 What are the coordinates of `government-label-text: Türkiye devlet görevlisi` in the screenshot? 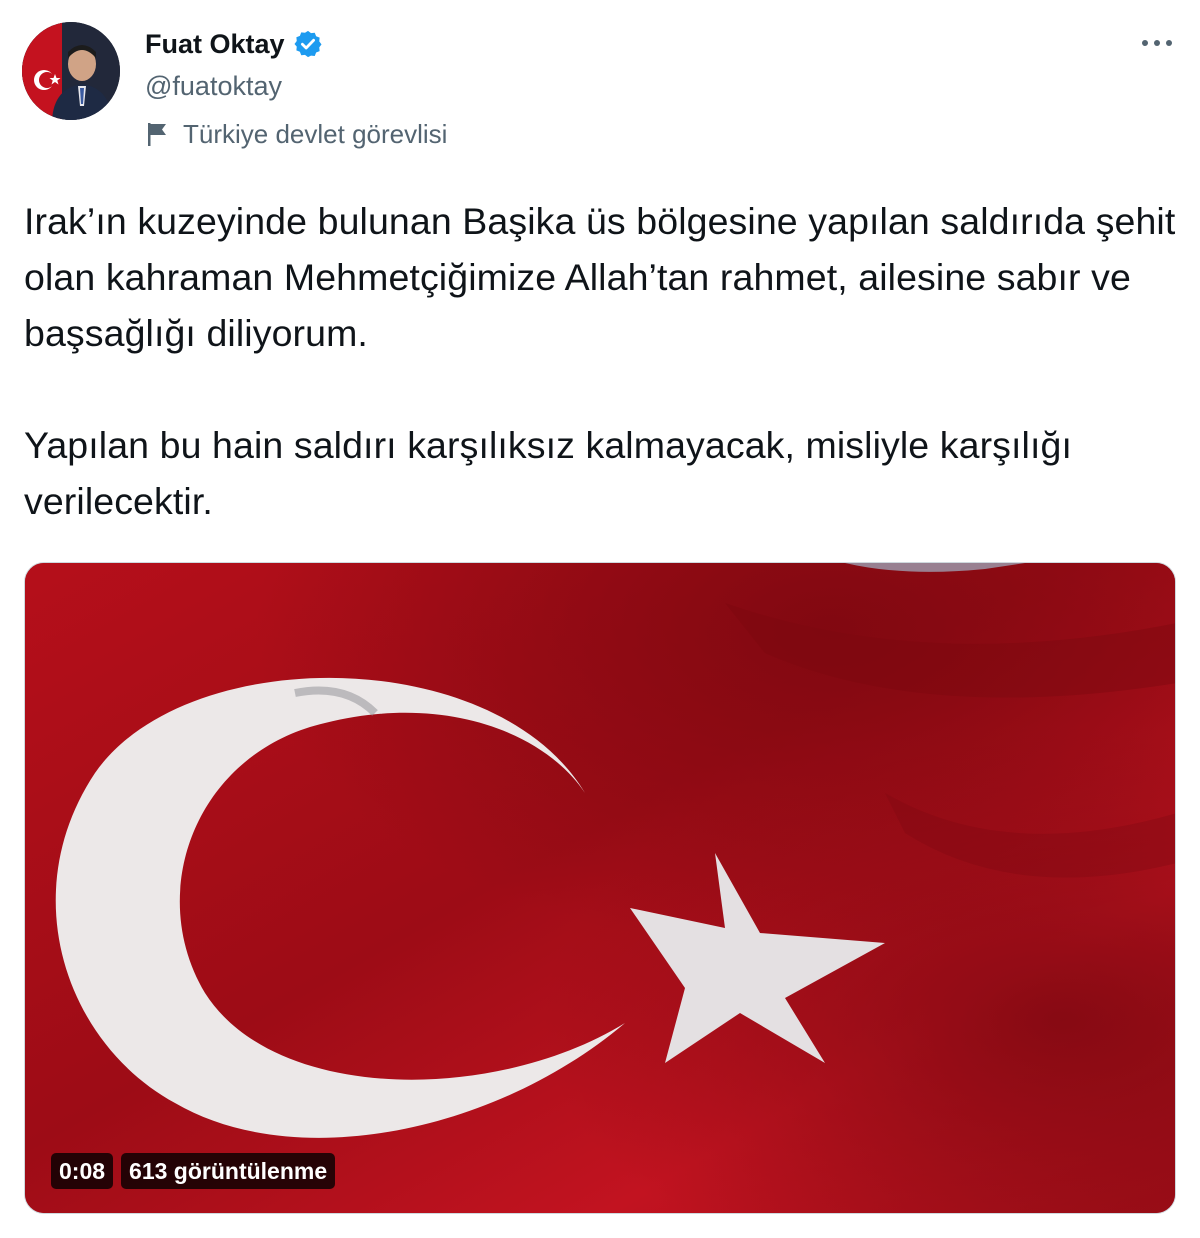 It's located at (315, 134).